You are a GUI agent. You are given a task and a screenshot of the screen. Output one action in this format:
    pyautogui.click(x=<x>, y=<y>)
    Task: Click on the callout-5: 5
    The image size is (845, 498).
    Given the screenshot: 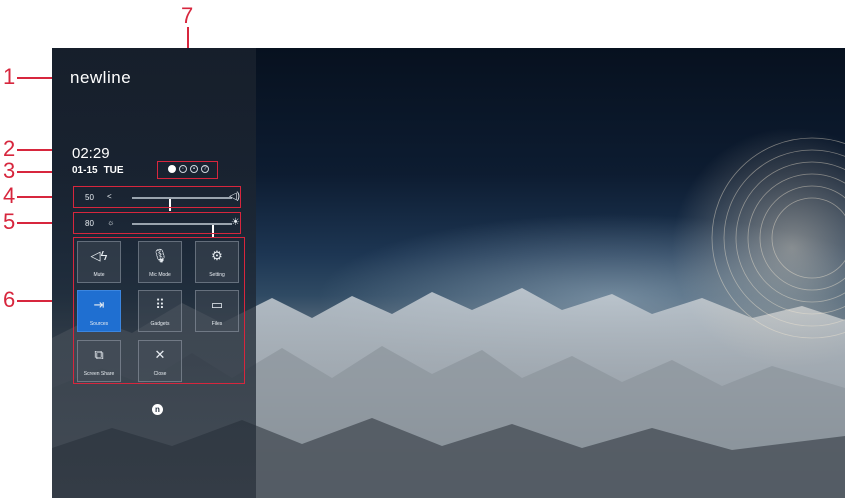 What is the action you would take?
    pyautogui.click(x=9, y=221)
    